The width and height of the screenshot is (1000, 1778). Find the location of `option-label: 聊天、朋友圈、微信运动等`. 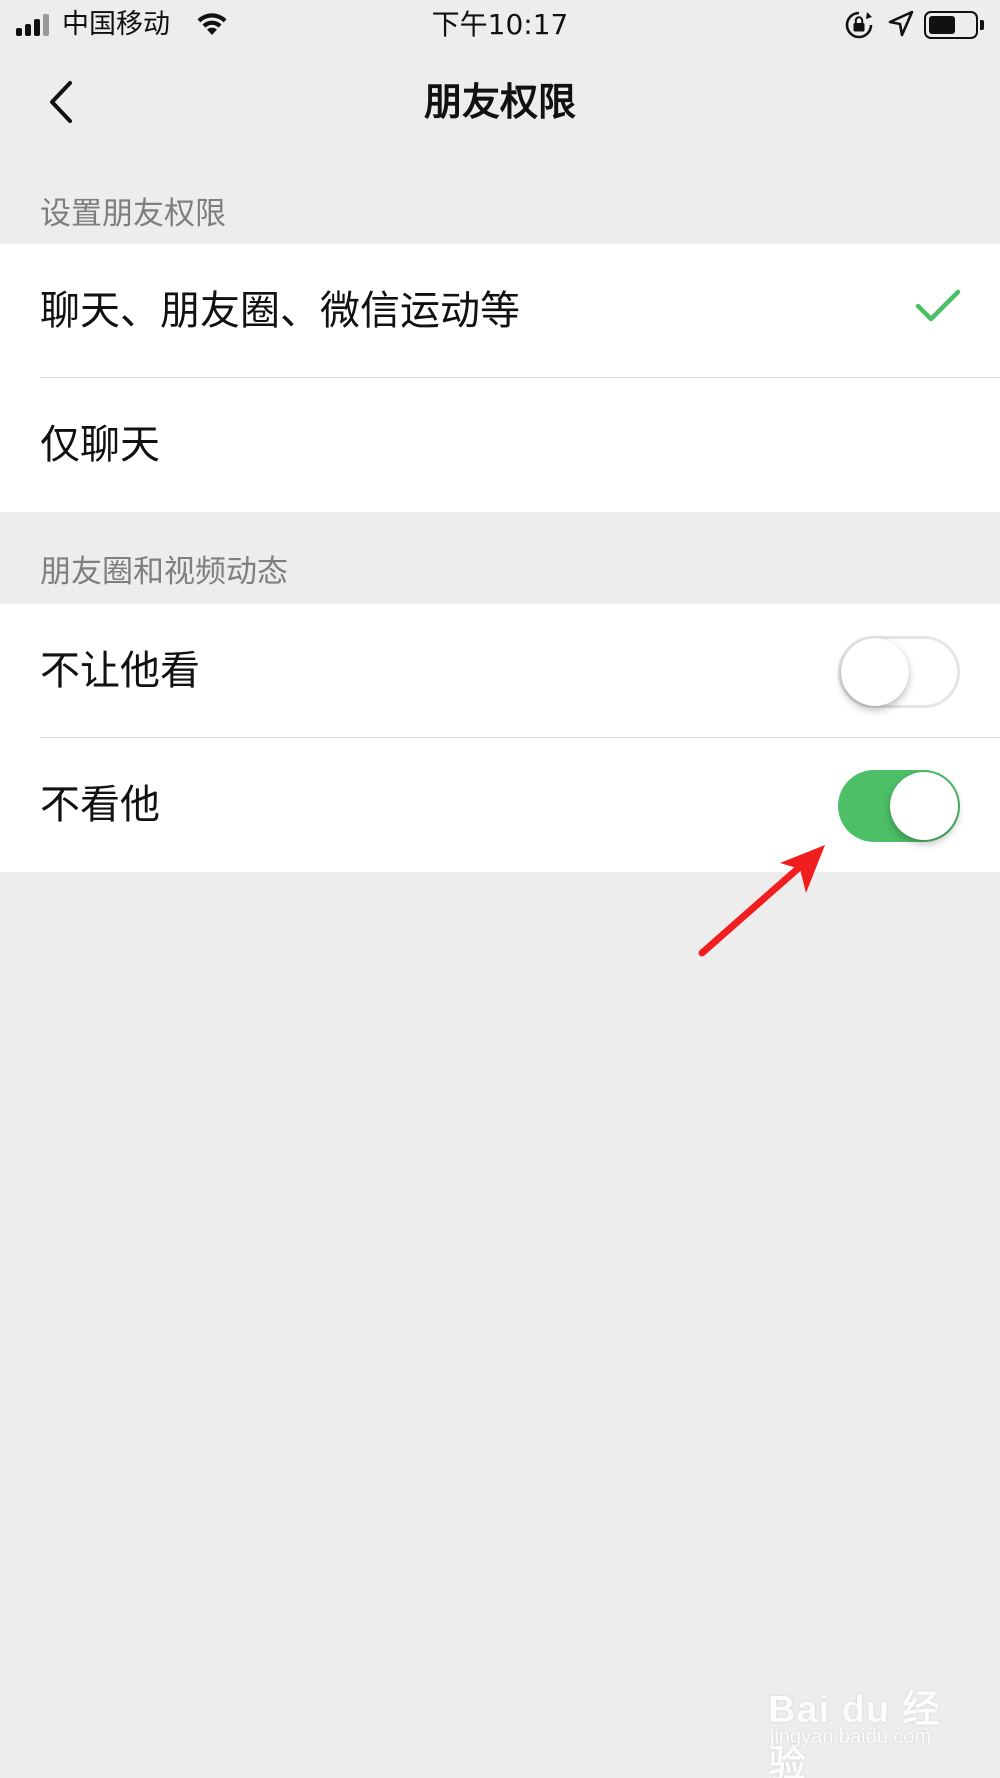

option-label: 聊天、朋友圈、微信运动等 is located at coordinates (280, 311).